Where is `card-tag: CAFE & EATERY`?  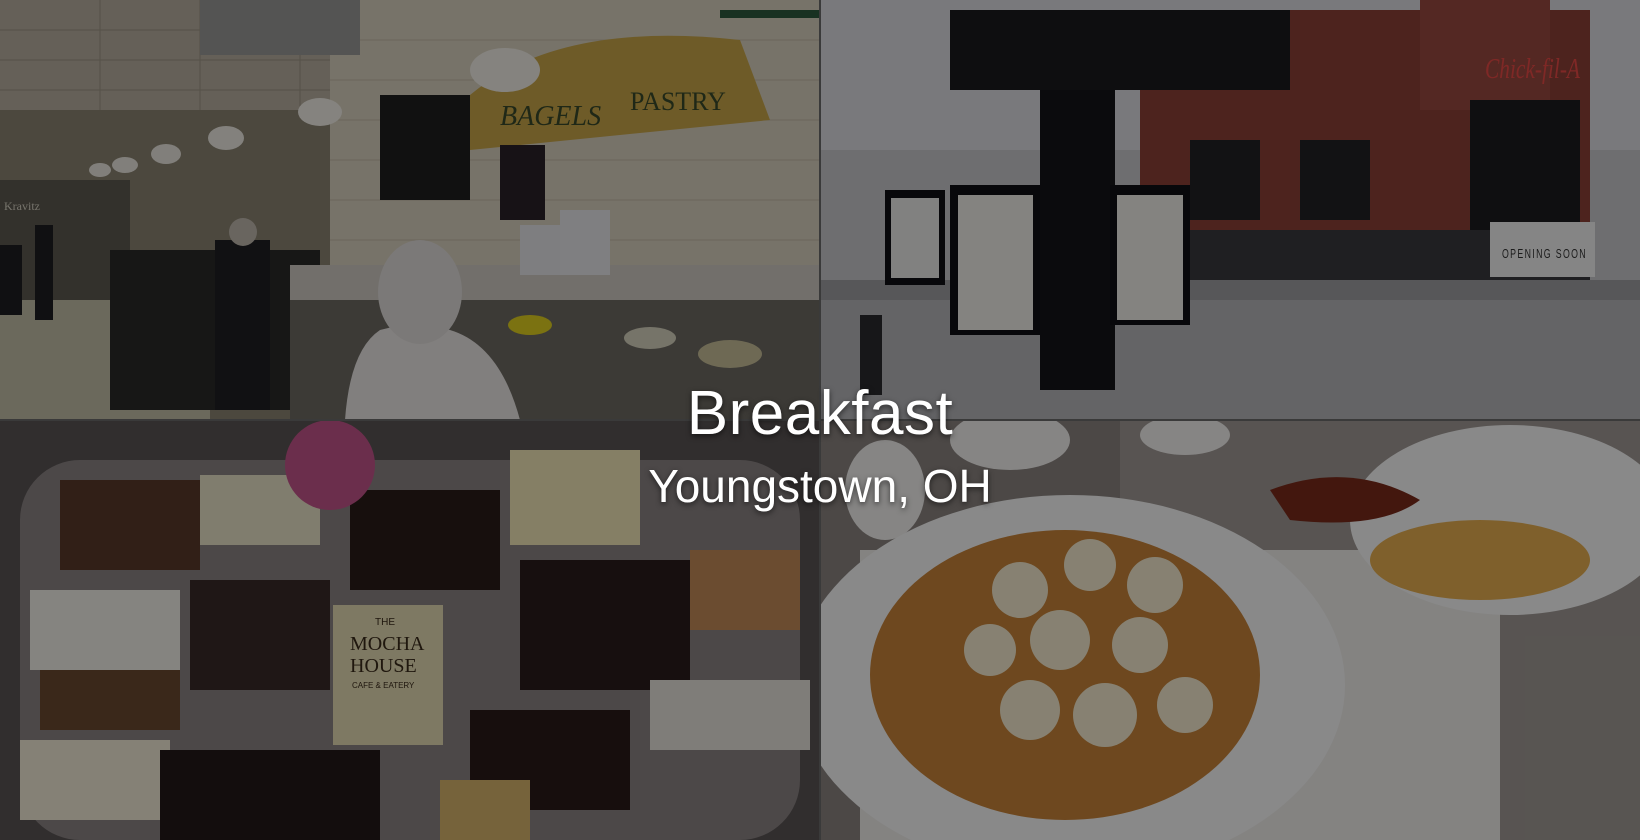 card-tag: CAFE & EATERY is located at coordinates (383, 685).